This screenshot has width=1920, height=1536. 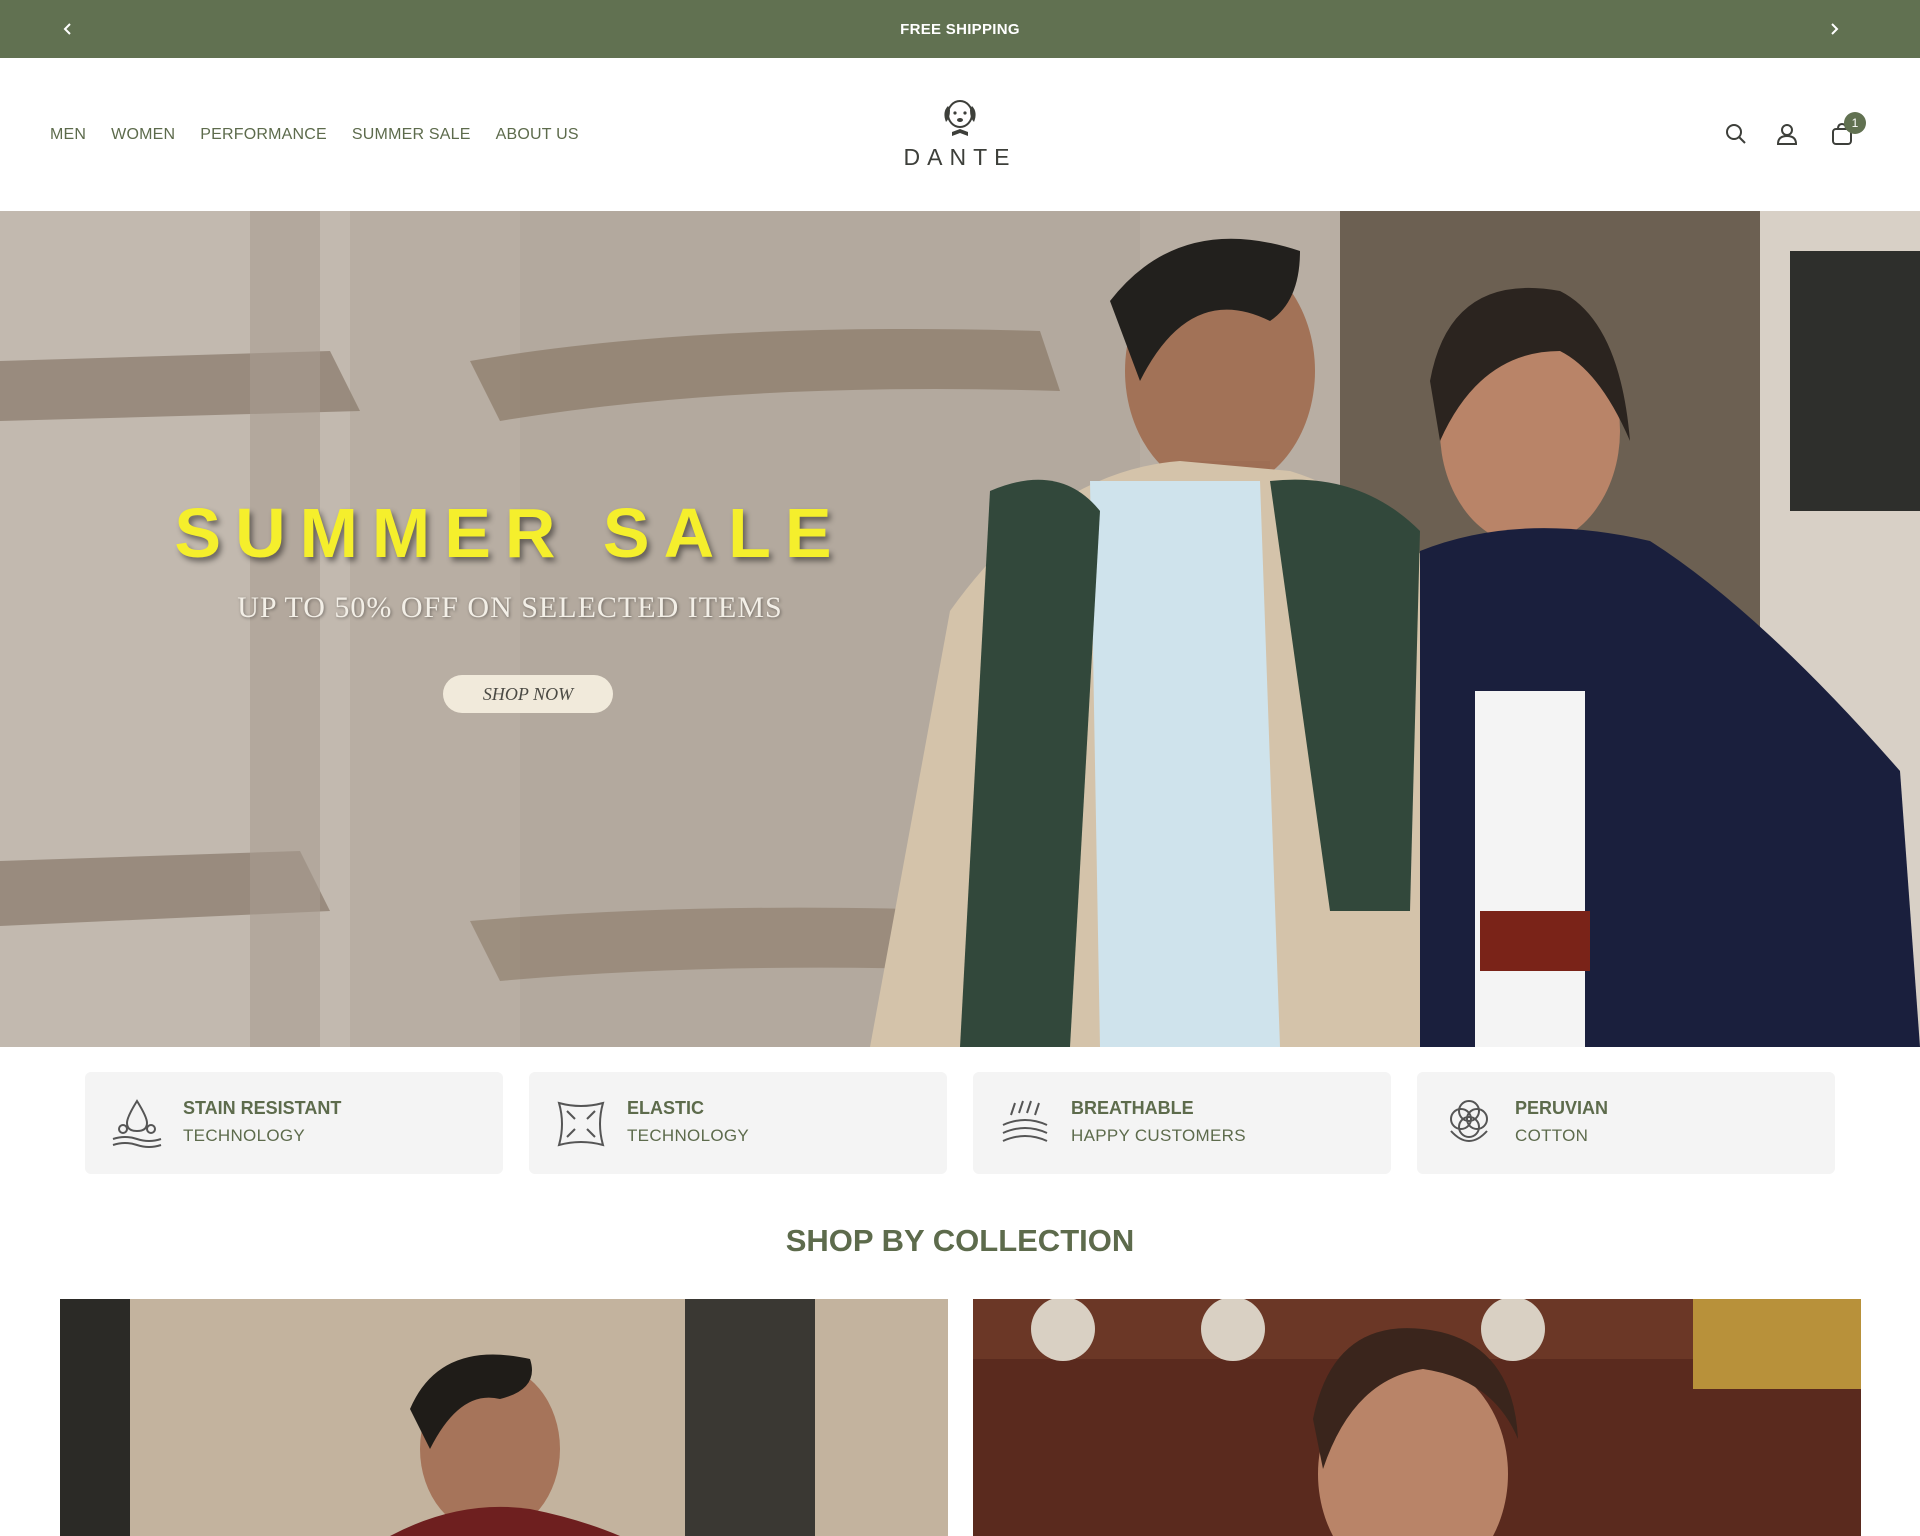 I want to click on search-button, so click(x=1736, y=134).